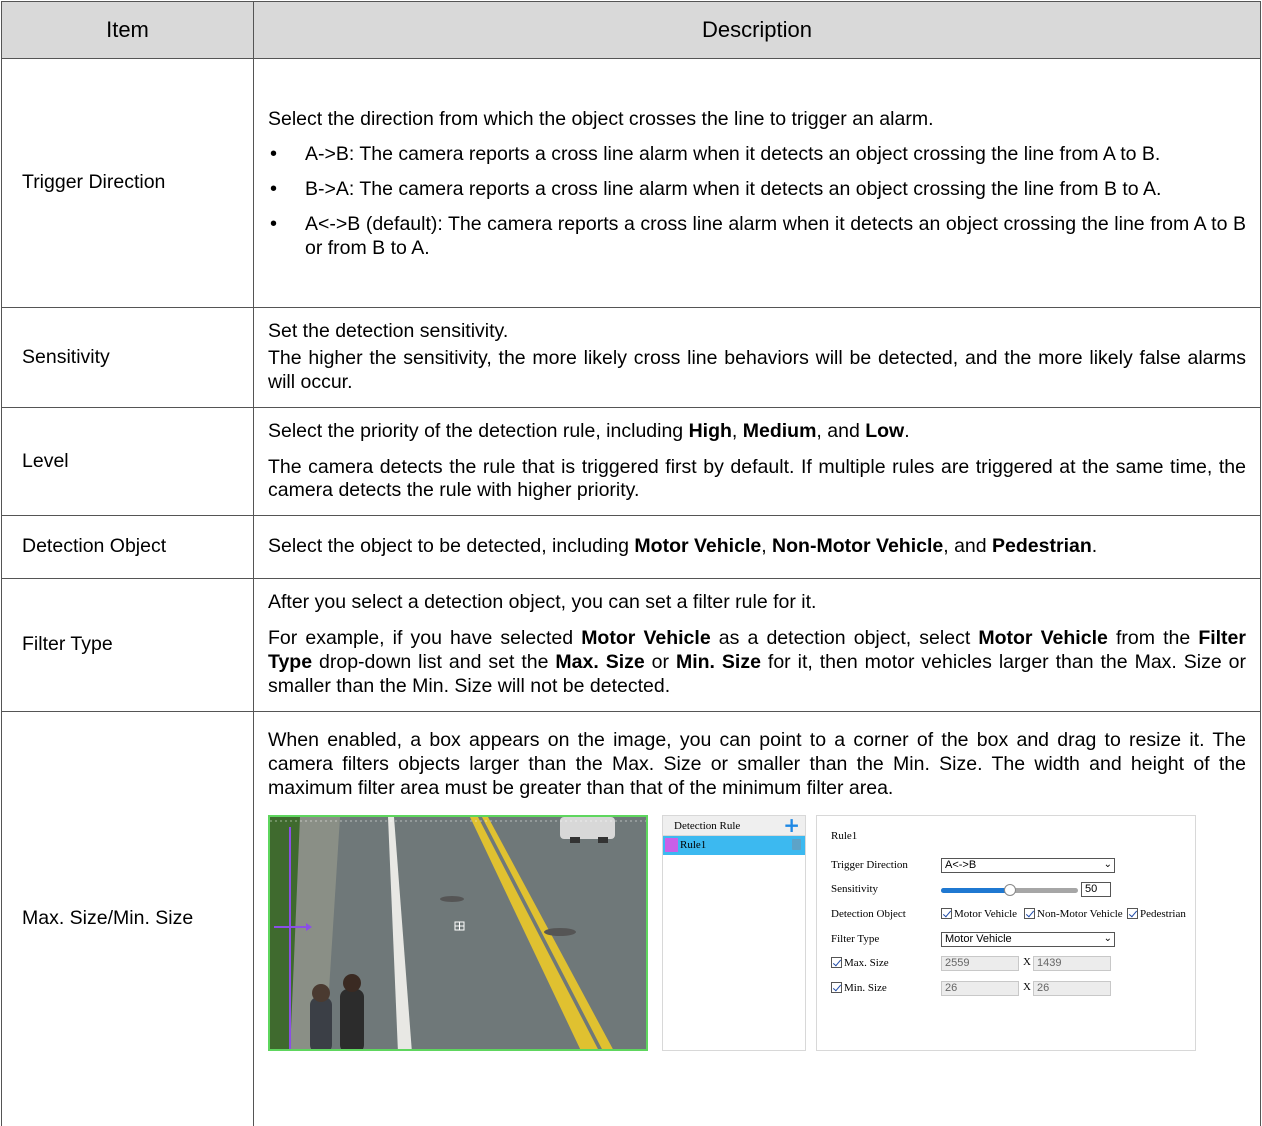 The height and width of the screenshot is (1126, 1262). Describe the element at coordinates (1029, 913) in the screenshot. I see `non-motor-vehicle-checkbox` at that location.